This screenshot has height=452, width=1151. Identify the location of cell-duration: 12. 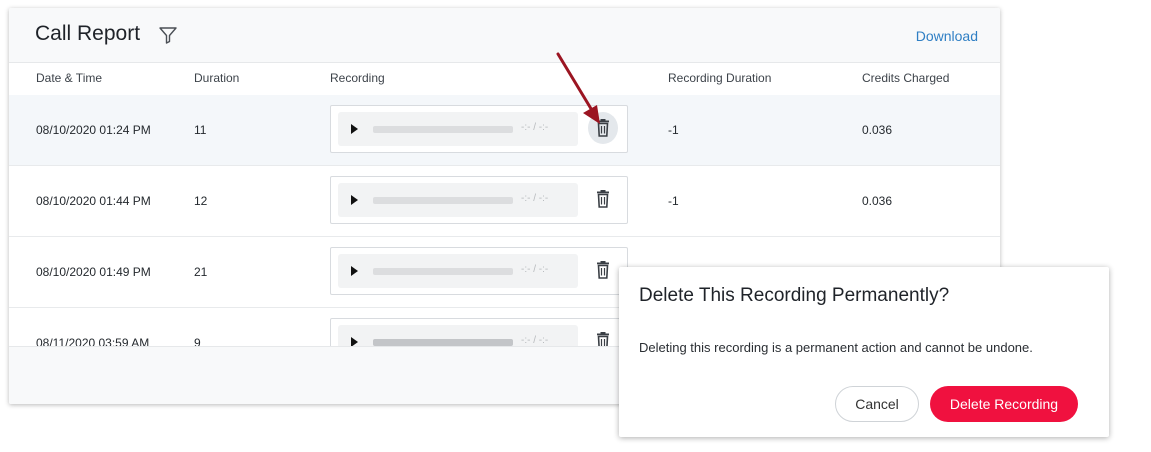
(201, 201).